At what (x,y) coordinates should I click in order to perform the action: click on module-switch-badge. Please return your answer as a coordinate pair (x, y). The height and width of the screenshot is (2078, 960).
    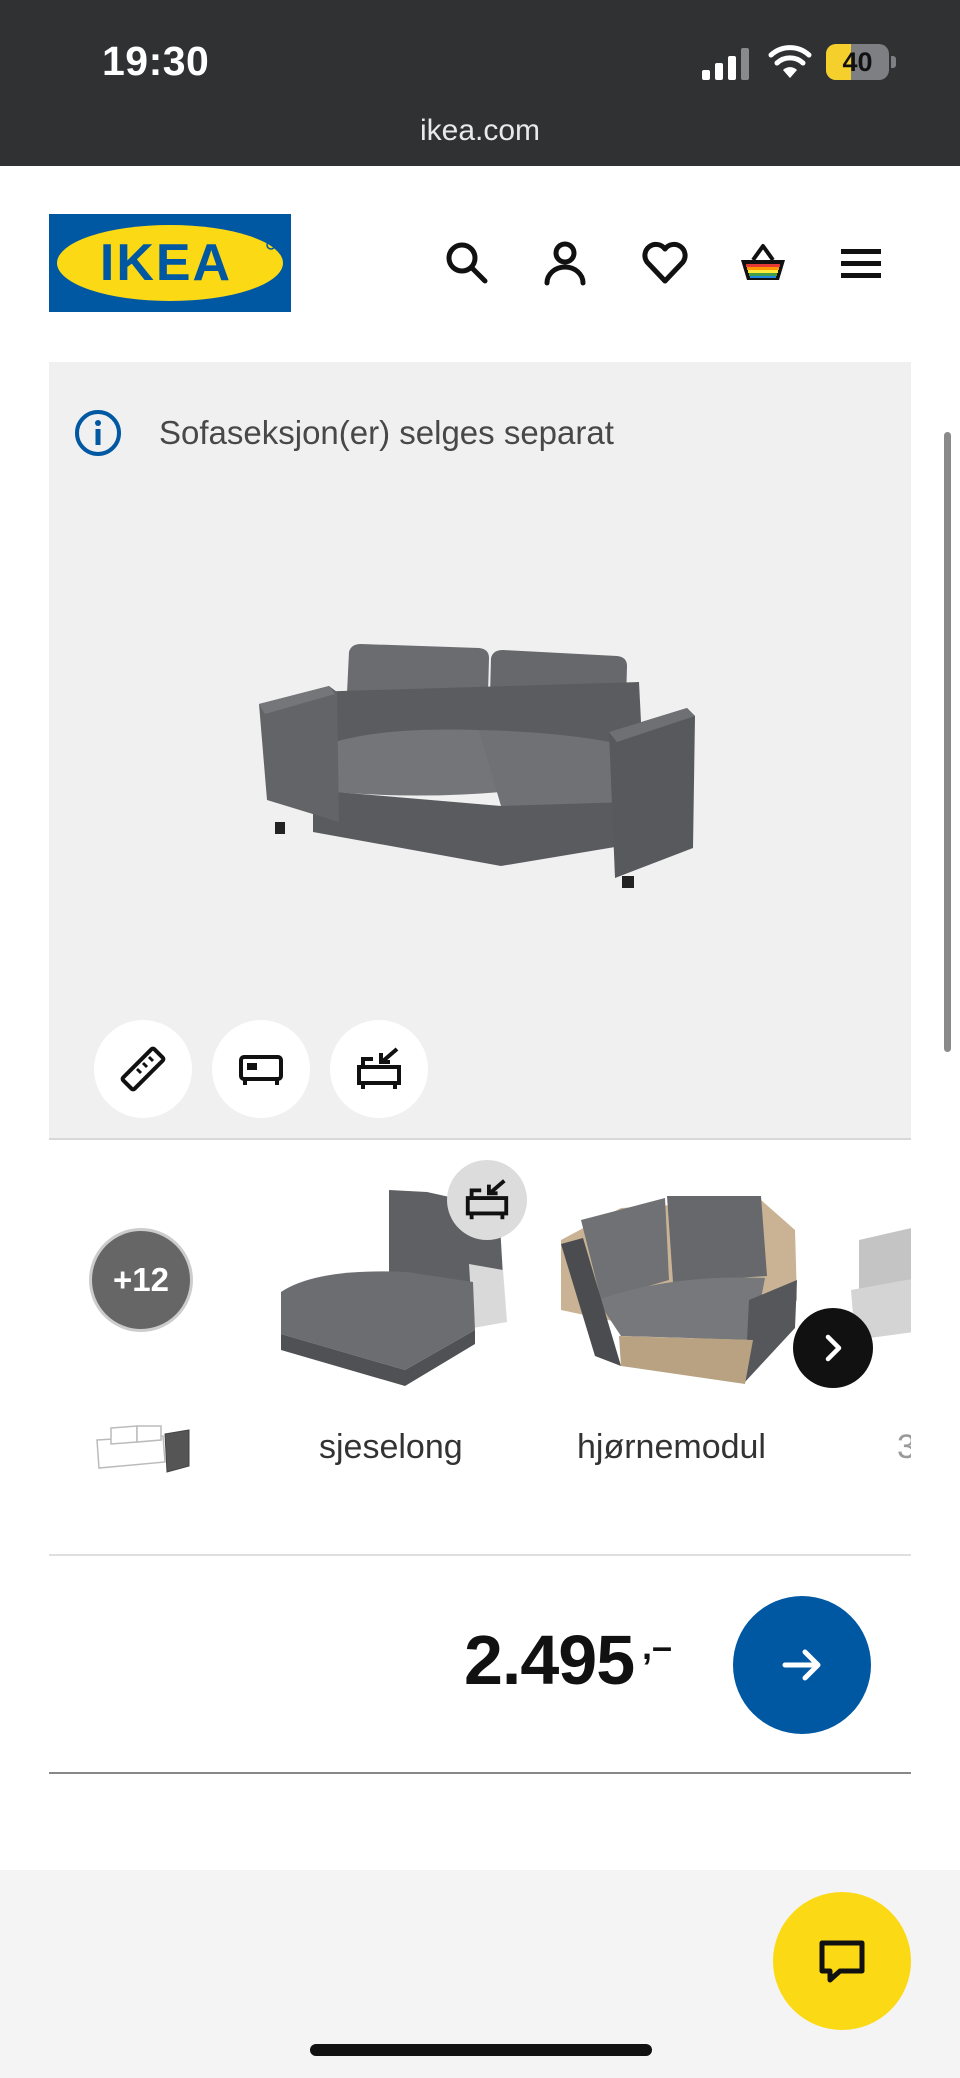
    Looking at the image, I should click on (487, 1200).